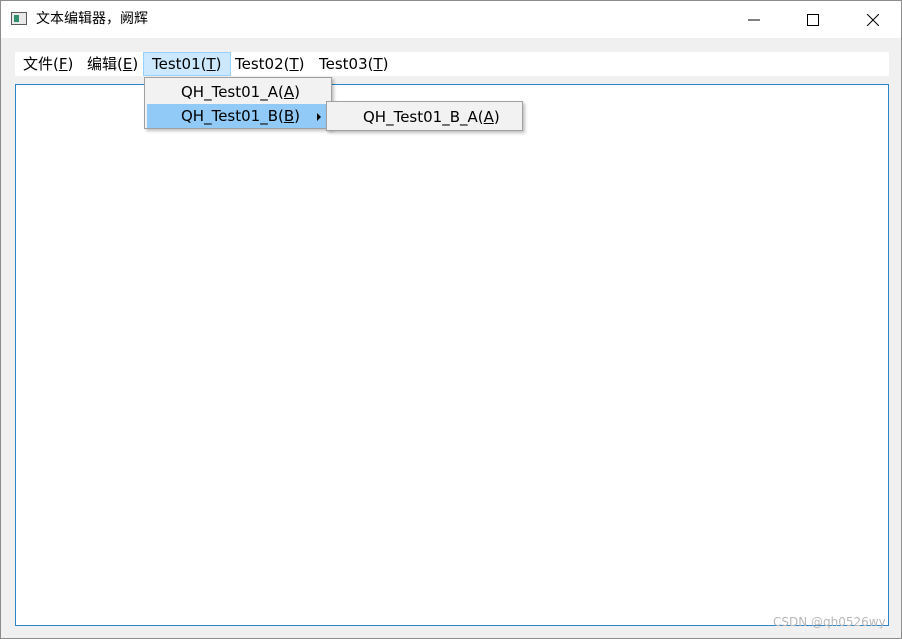  I want to click on menu-file-label-post: ), so click(70, 64).